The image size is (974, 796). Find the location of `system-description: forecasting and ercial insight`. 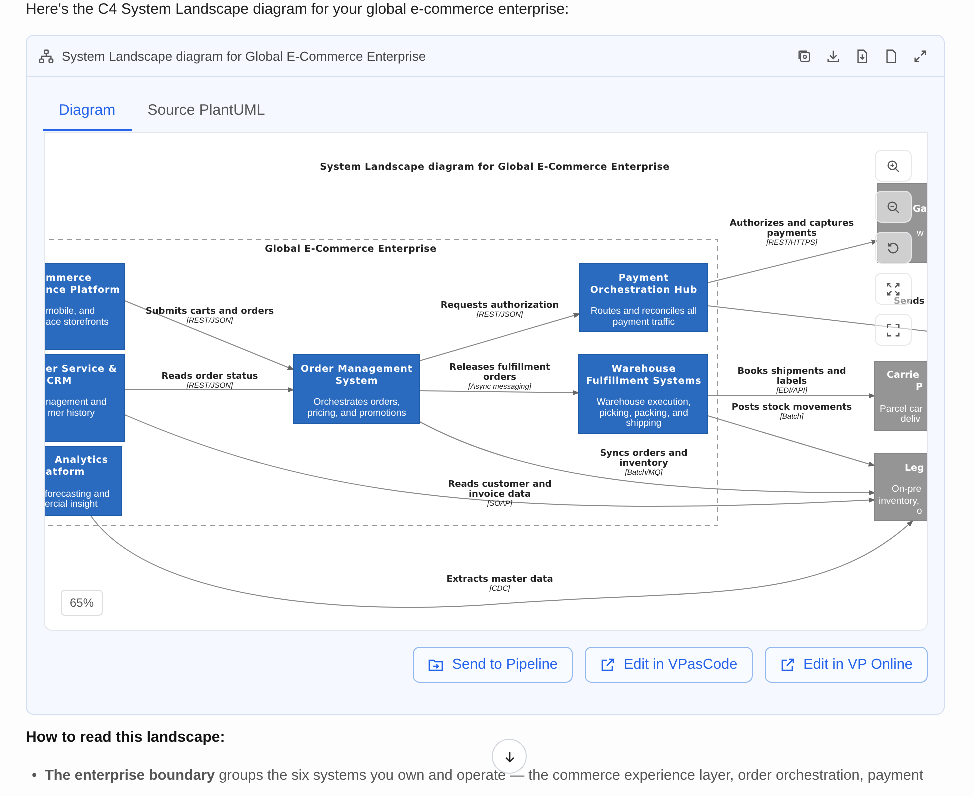

system-description: forecasting and ercial insight is located at coordinates (77, 499).